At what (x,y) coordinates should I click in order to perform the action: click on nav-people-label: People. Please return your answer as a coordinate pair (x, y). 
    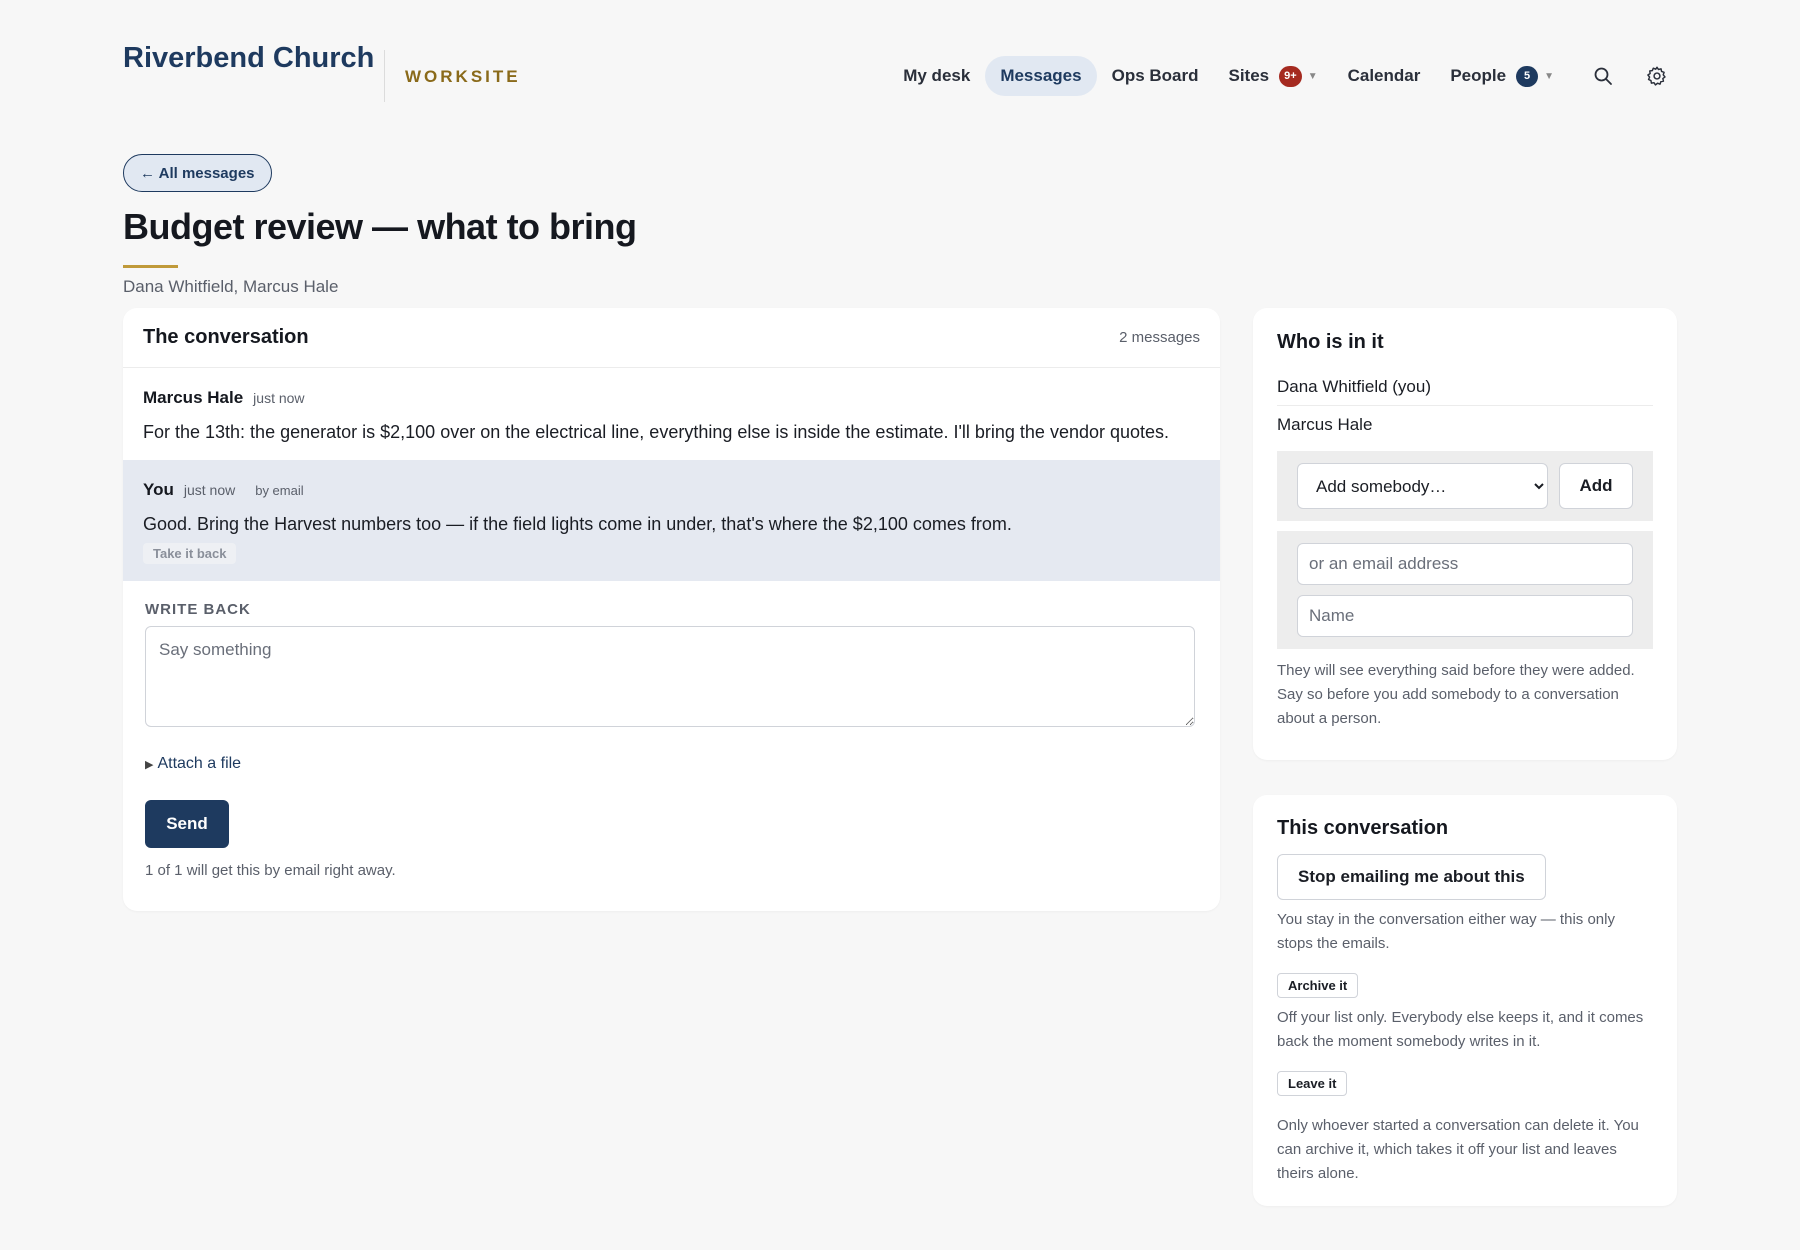
    Looking at the image, I should click on (1478, 75).